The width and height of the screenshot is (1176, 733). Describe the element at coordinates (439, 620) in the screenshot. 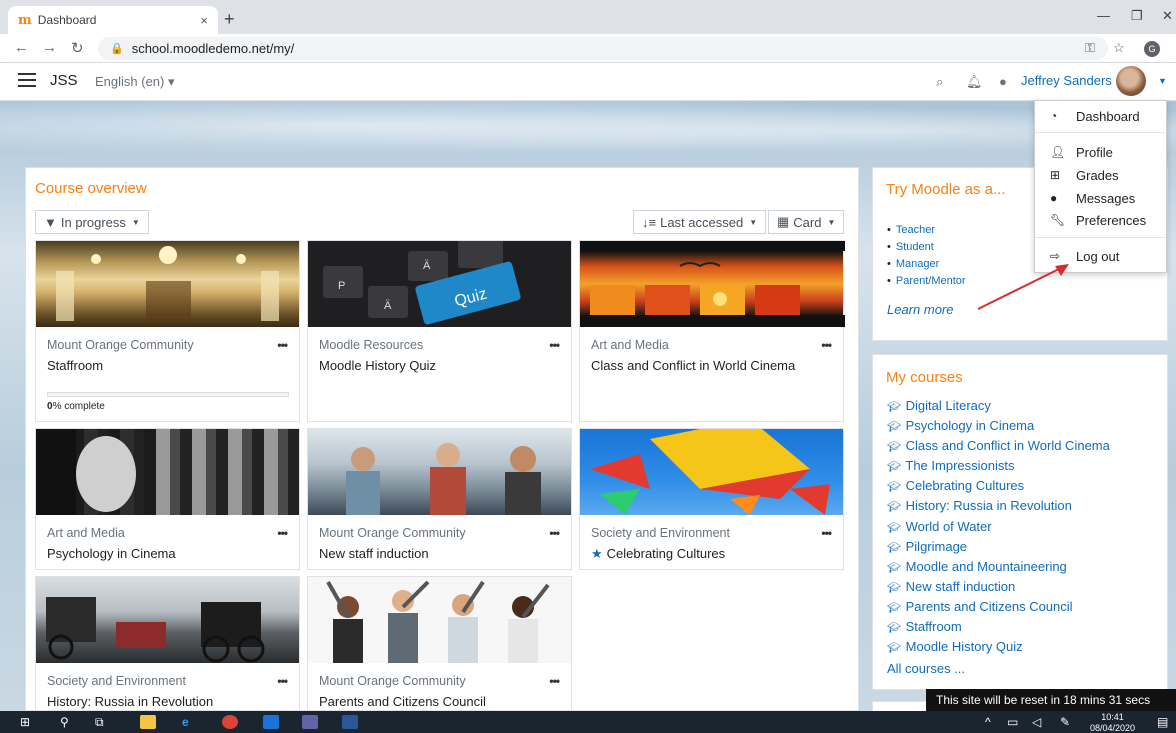

I see `course-image-celebrating-people` at that location.